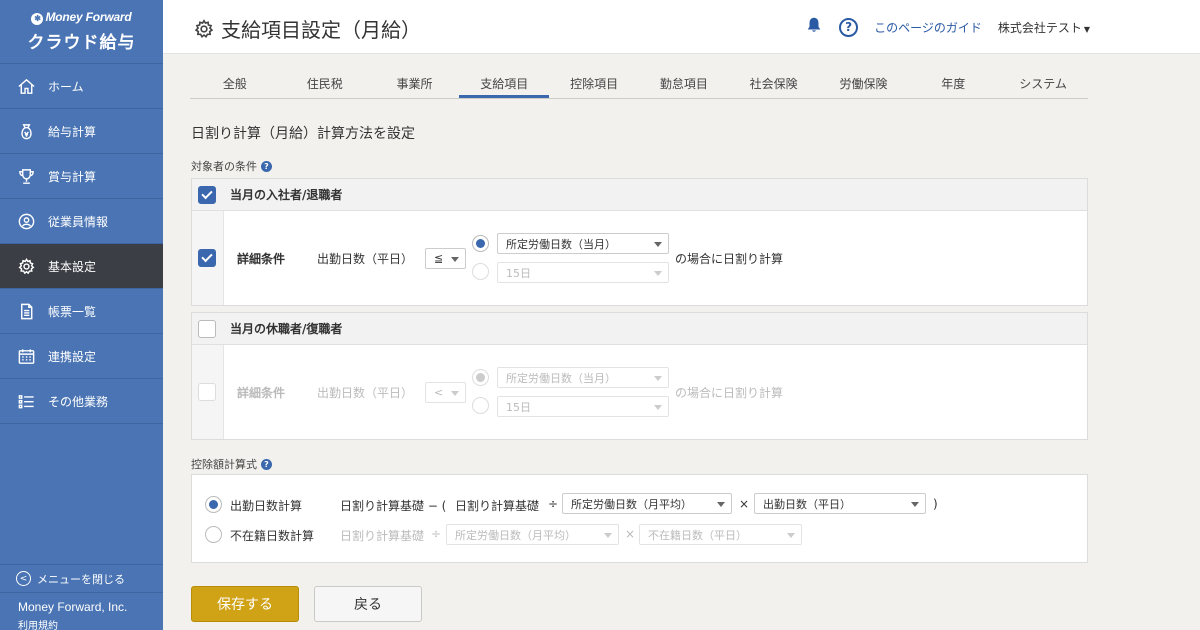  I want to click on sidebar-item-bonus: 賞与計算, so click(81, 176).